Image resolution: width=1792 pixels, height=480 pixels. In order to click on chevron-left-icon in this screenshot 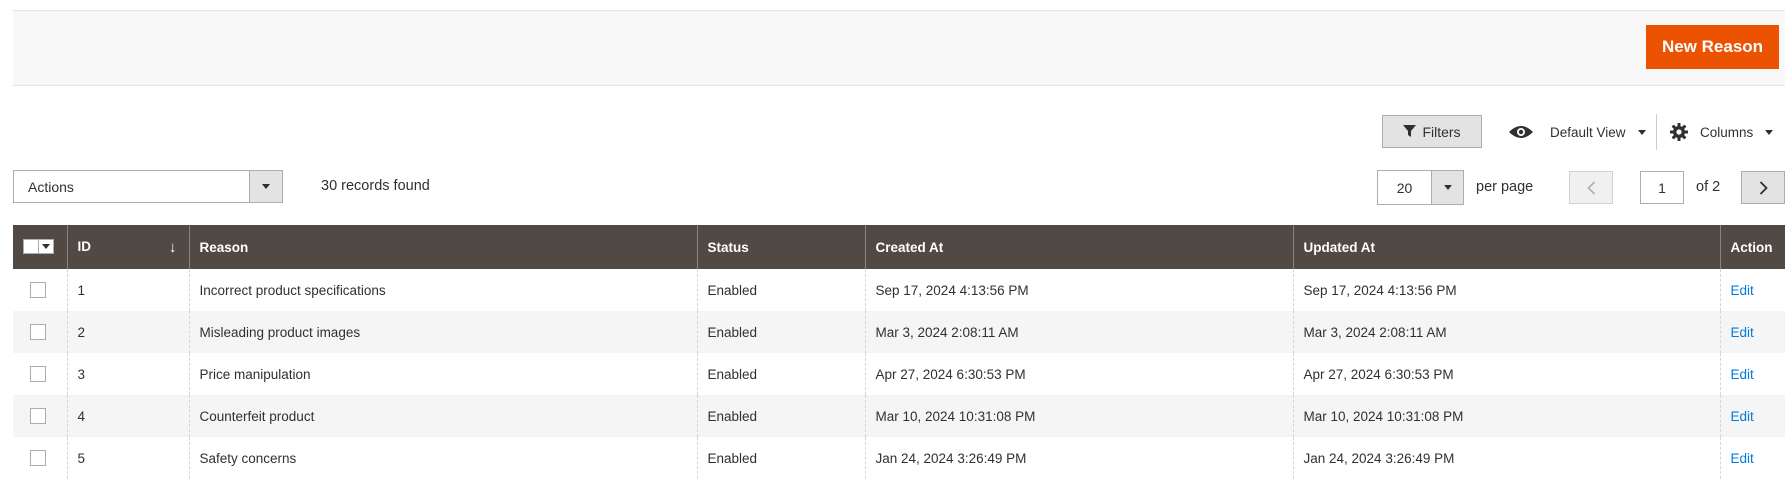, I will do `click(1590, 187)`.